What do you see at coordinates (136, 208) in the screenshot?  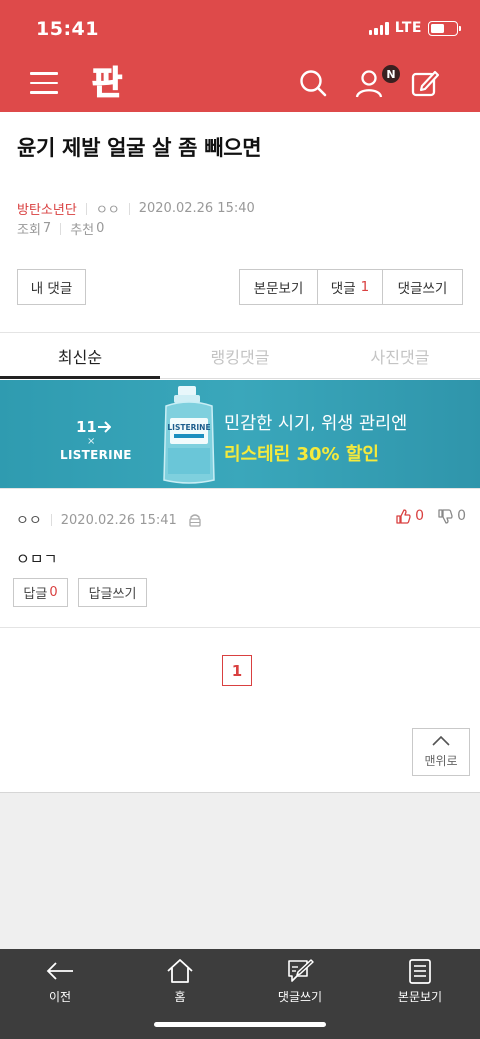 I see `post-meta-row1: 방탄소년단 ㅇㅇ 2020.02.26 15:40` at bounding box center [136, 208].